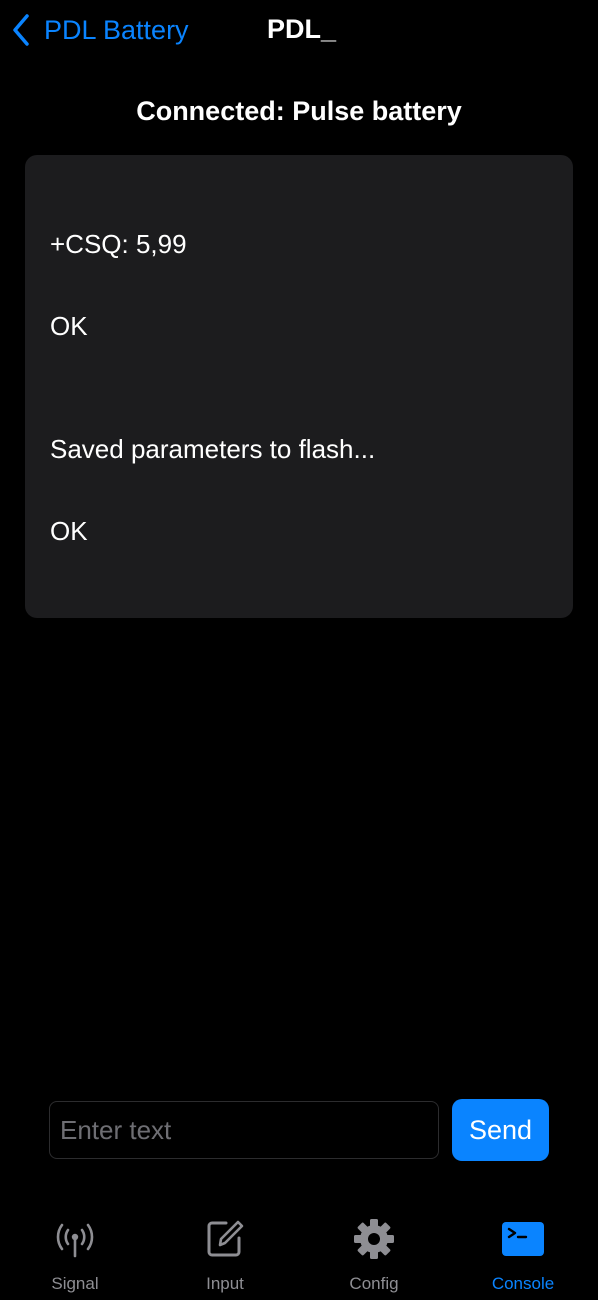  Describe the element at coordinates (75, 1240) in the screenshot. I see `antenna-icon` at that location.